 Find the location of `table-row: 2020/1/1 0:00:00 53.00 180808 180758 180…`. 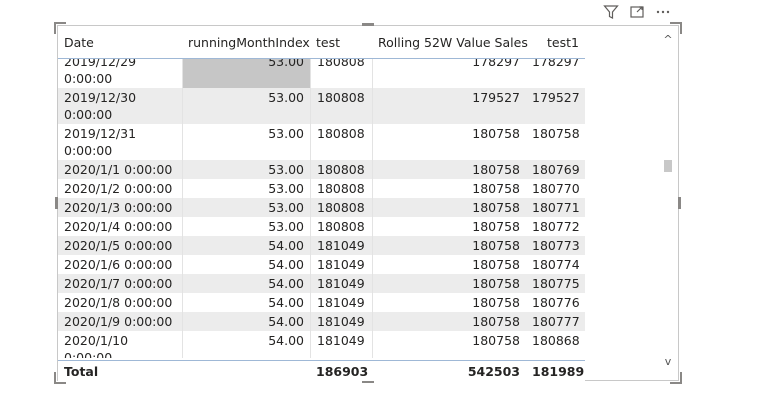

table-row: 2020/1/1 0:00:00 53.00 180808 180758 180… is located at coordinates (321, 169).